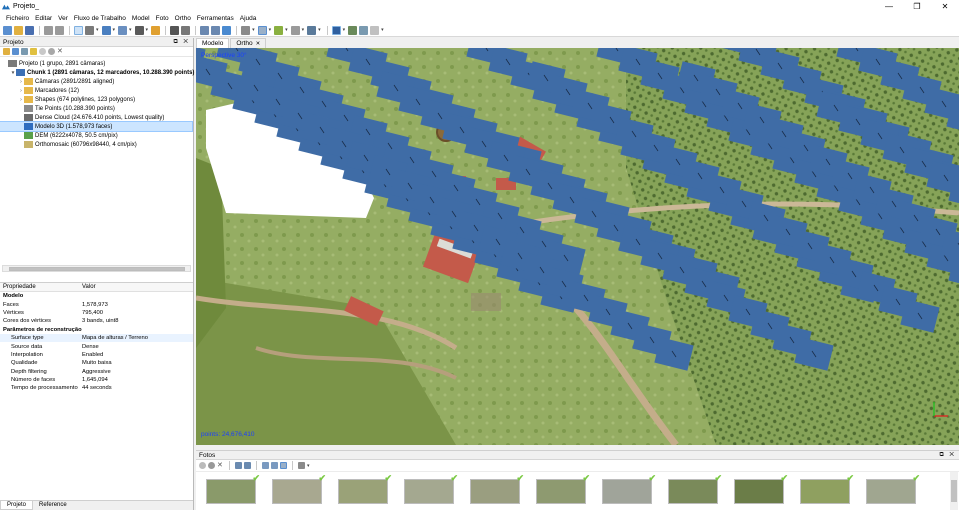 Image resolution: width=959 pixels, height=510 pixels. I want to click on menu-ficheiro: Ficheiro, so click(17, 18).